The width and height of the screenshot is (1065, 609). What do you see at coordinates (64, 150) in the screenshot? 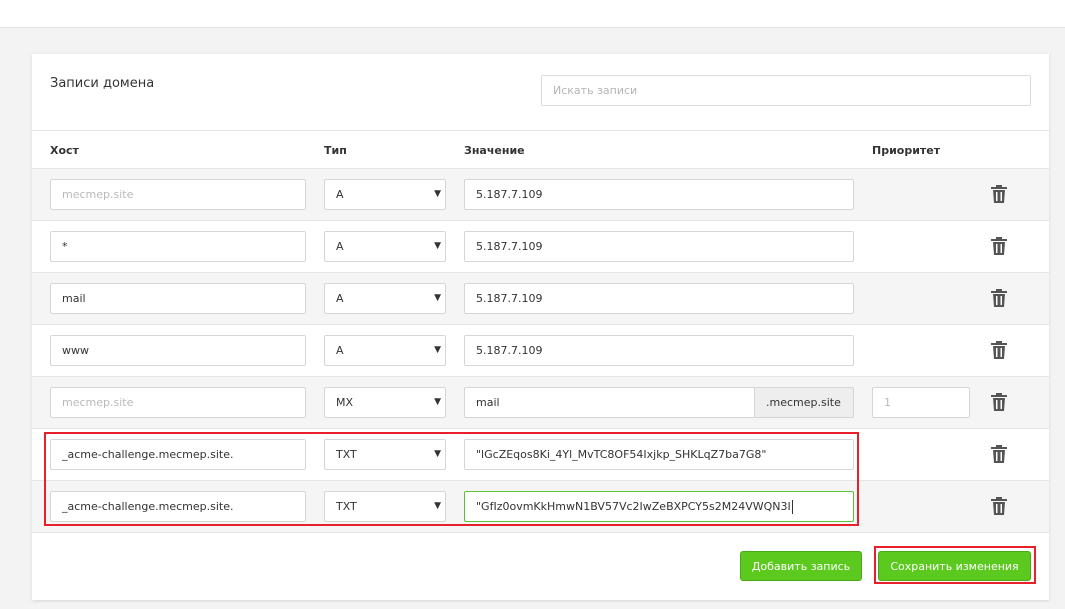
I see `column-host: Хост` at bounding box center [64, 150].